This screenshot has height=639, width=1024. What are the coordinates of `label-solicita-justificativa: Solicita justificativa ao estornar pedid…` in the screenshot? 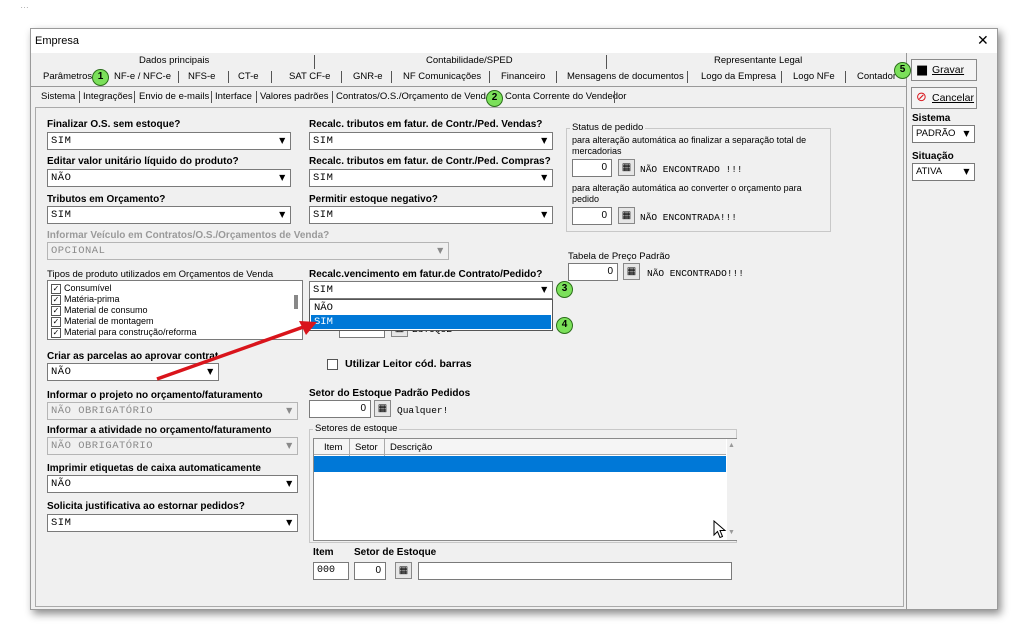 It's located at (146, 506).